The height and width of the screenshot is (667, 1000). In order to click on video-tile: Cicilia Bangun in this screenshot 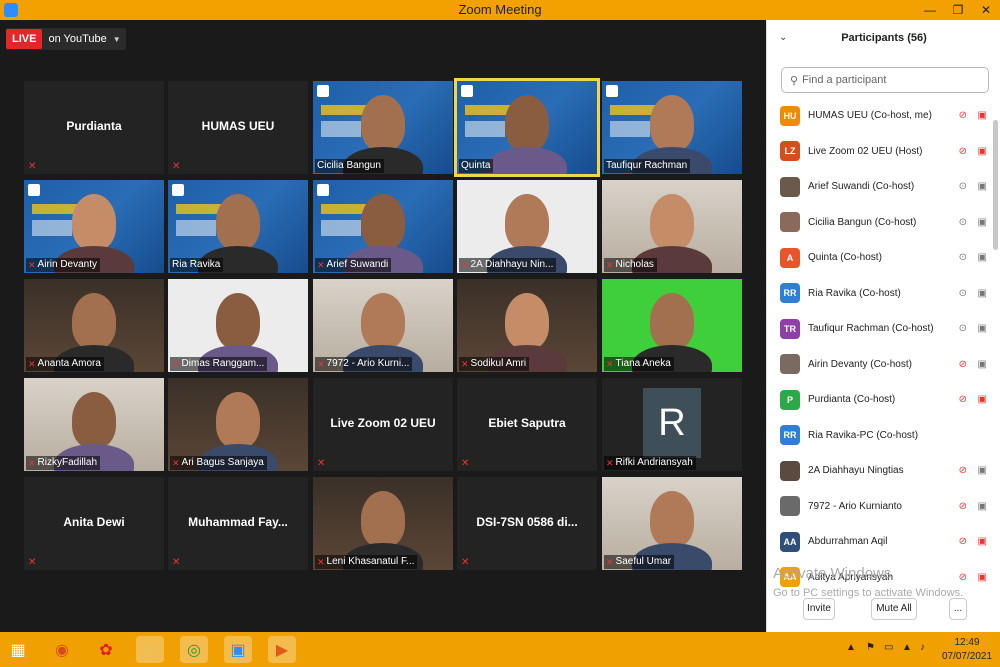, I will do `click(383, 127)`.